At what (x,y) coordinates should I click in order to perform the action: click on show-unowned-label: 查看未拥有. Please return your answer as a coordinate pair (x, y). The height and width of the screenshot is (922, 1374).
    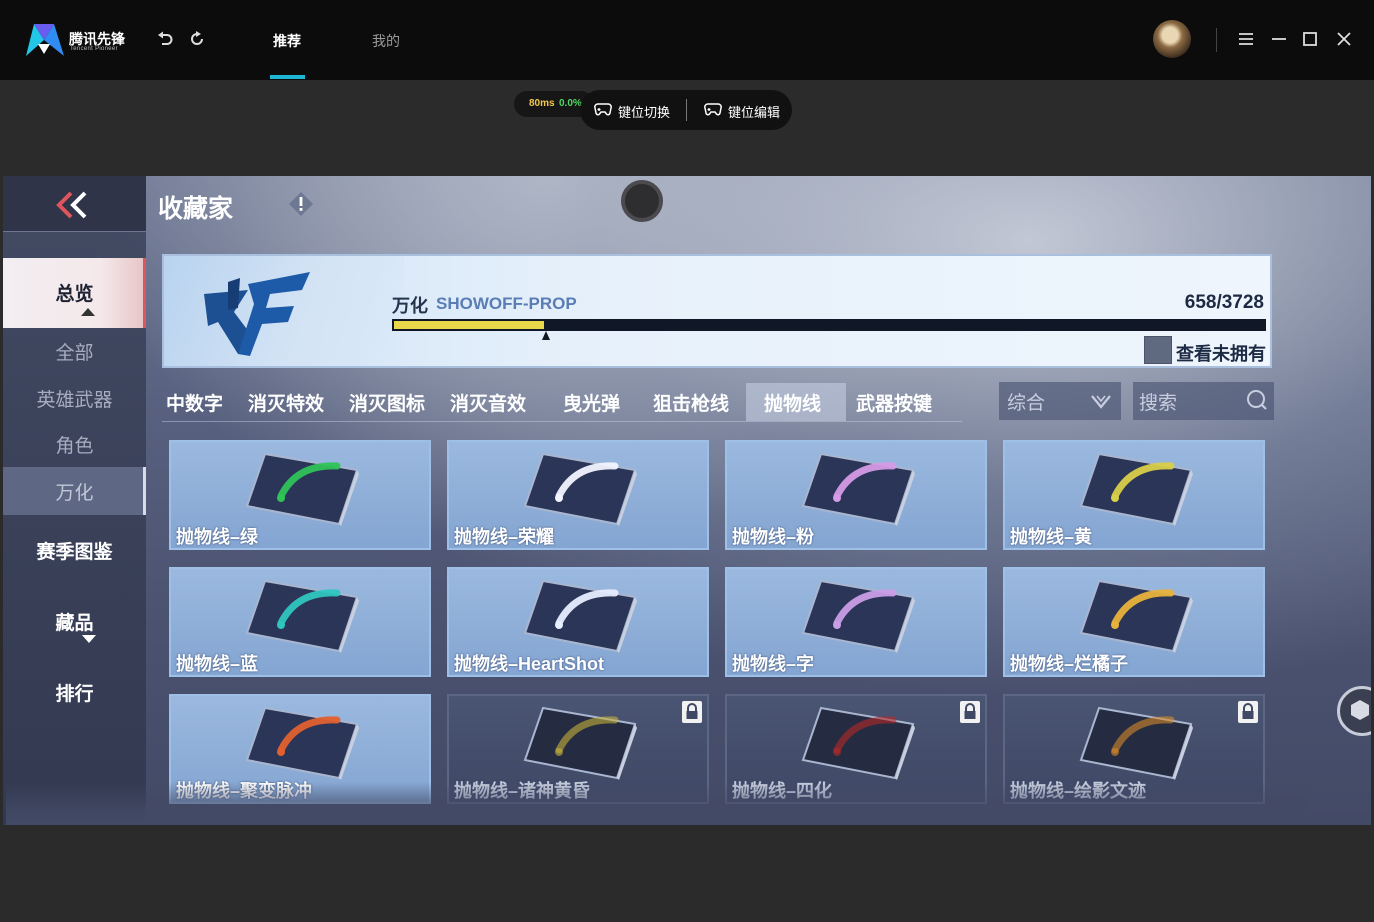
    Looking at the image, I should click on (1221, 353).